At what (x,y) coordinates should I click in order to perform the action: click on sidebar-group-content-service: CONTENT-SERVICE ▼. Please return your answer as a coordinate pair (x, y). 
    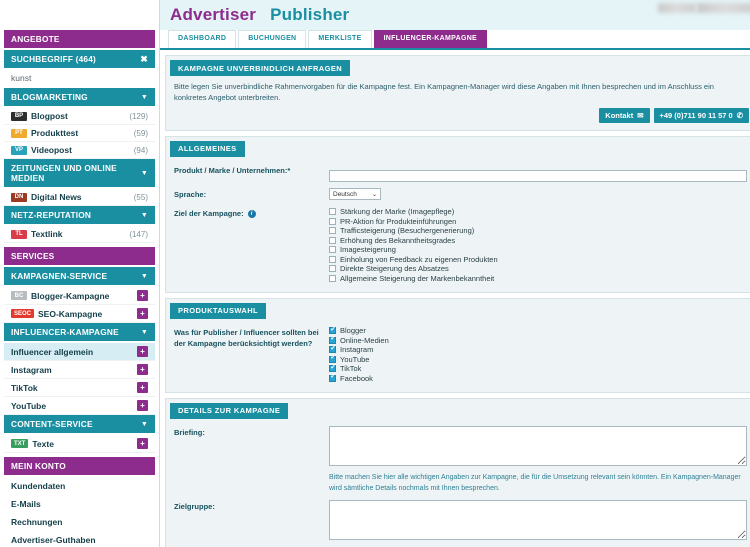
    Looking at the image, I should click on (79, 424).